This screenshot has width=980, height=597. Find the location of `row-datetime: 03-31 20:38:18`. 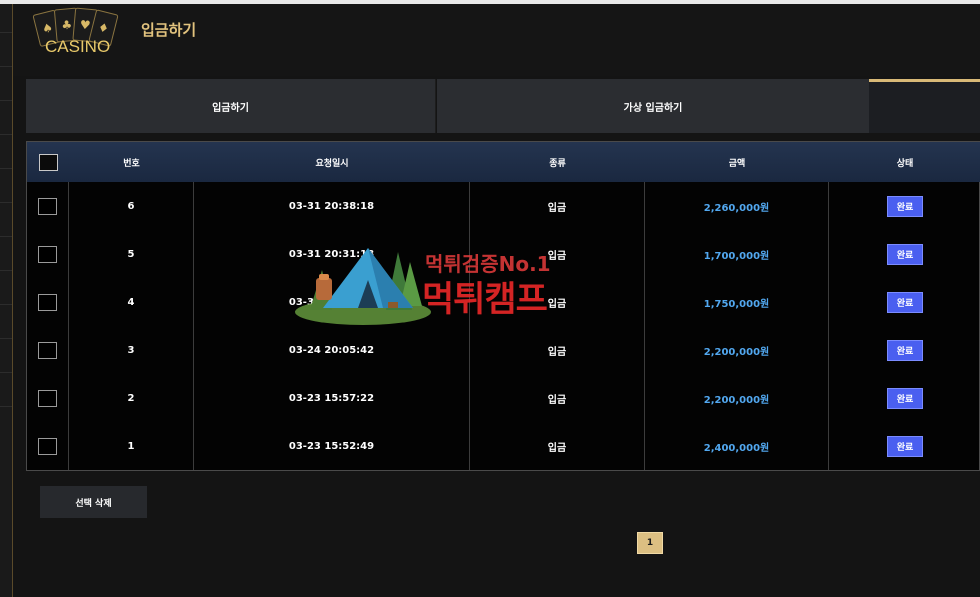

row-datetime: 03-31 20:38:18 is located at coordinates (332, 206).